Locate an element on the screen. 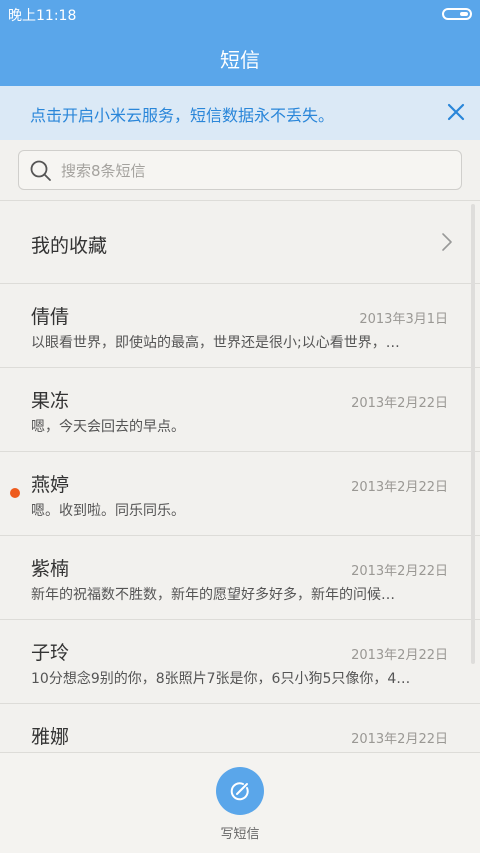 The width and height of the screenshot is (480, 853). message-date: 2013年3月1日 is located at coordinates (403, 319).